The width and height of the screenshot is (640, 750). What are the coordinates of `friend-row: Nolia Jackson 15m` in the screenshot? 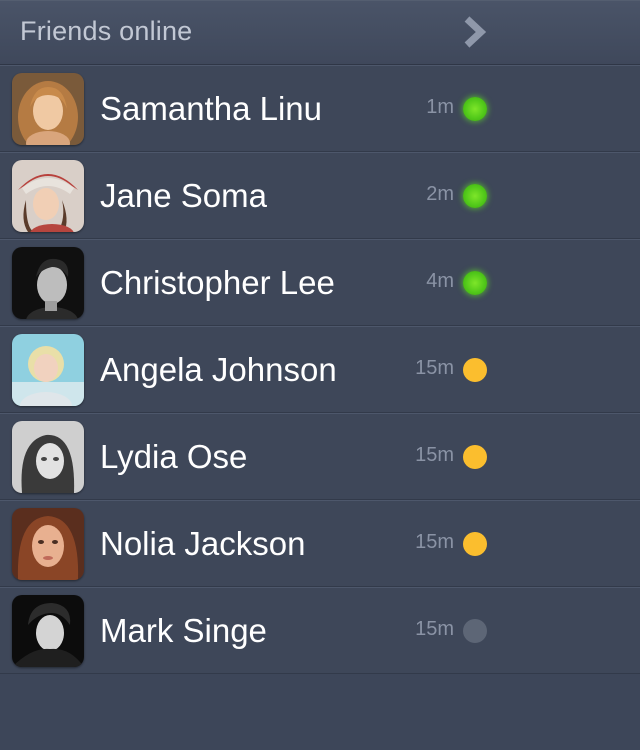 It's located at (320, 543).